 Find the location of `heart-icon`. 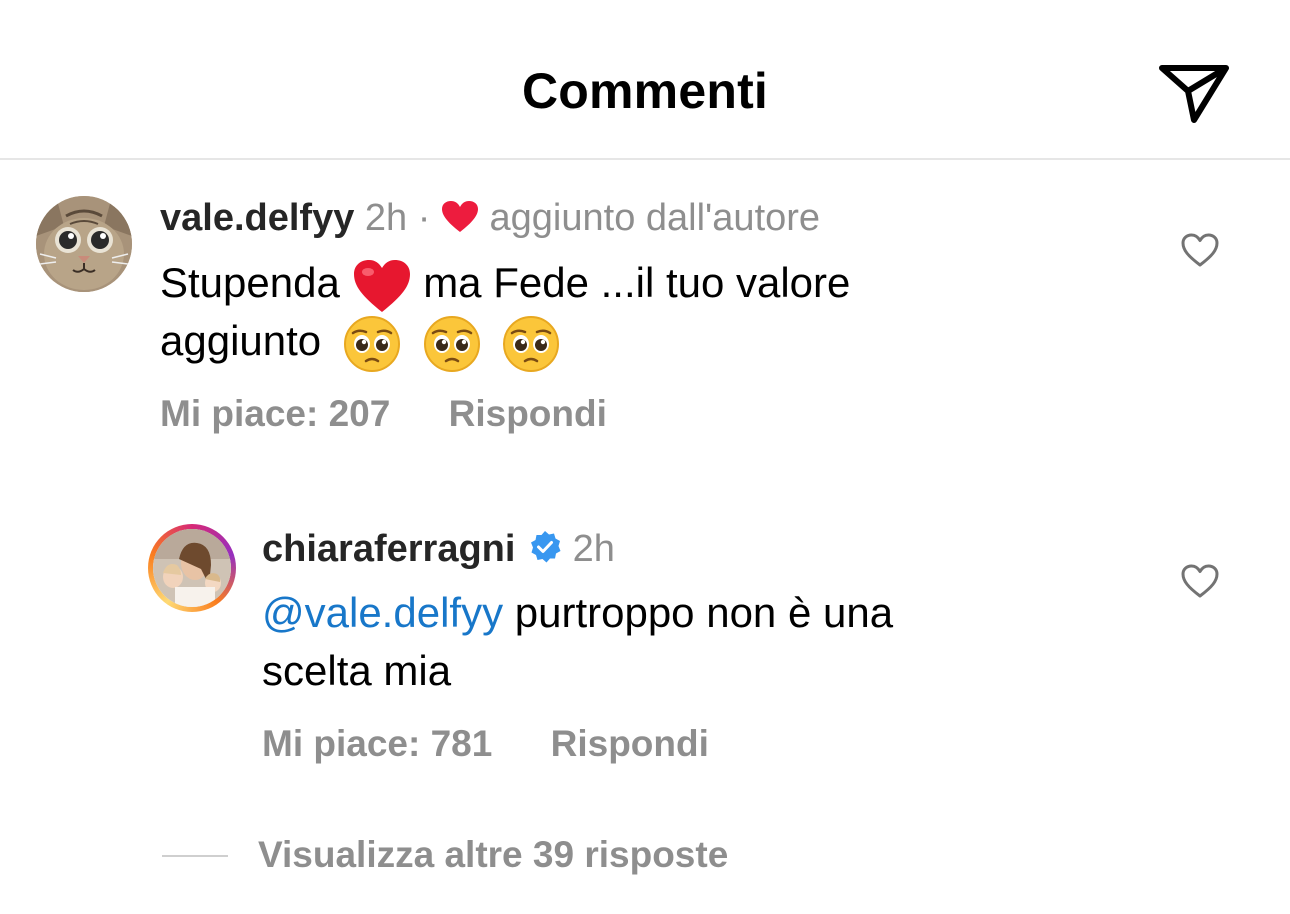

heart-icon is located at coordinates (459, 216).